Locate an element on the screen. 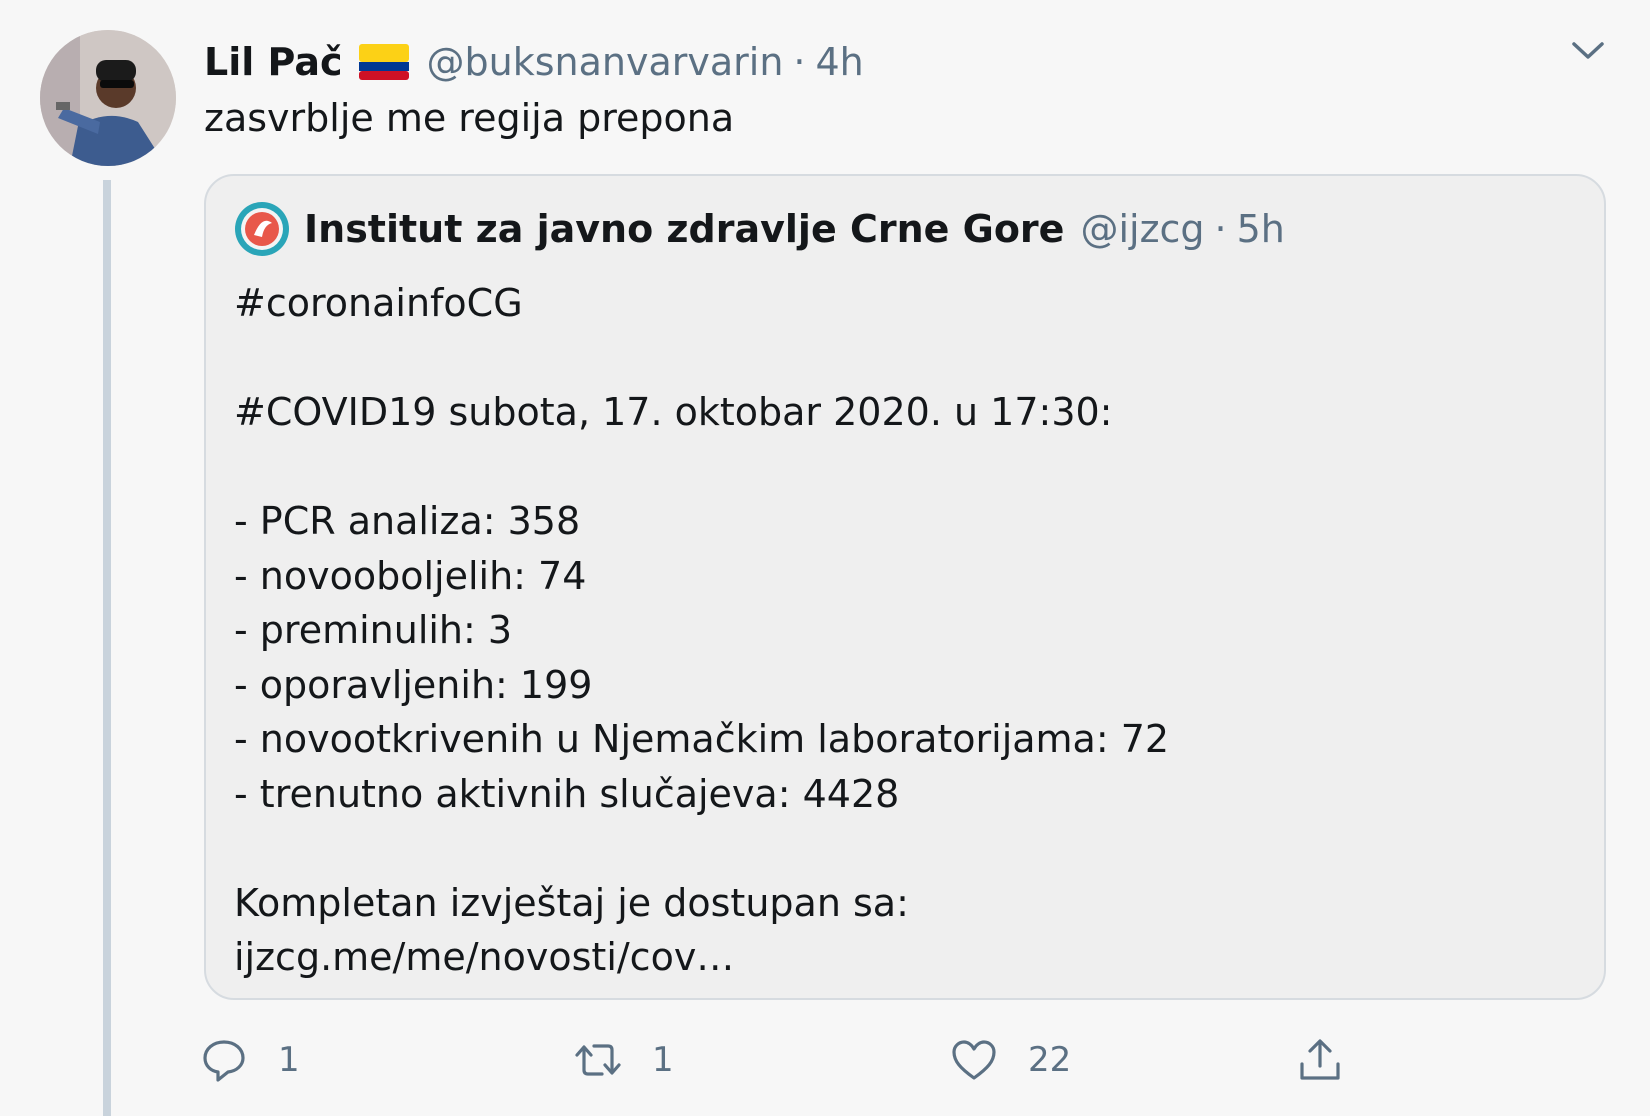  quoted-author-name: Institut za javno zdravlje Crne Gore is located at coordinates (684, 229).